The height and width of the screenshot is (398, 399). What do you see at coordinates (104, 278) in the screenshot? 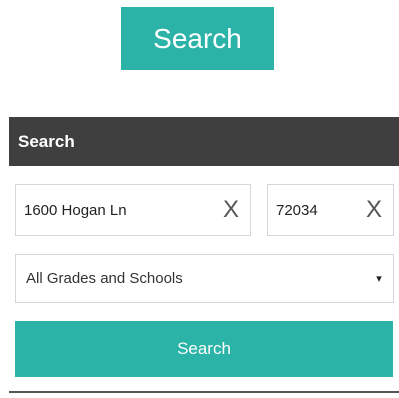
I see `grade-select-value: All Grades and Schools` at bounding box center [104, 278].